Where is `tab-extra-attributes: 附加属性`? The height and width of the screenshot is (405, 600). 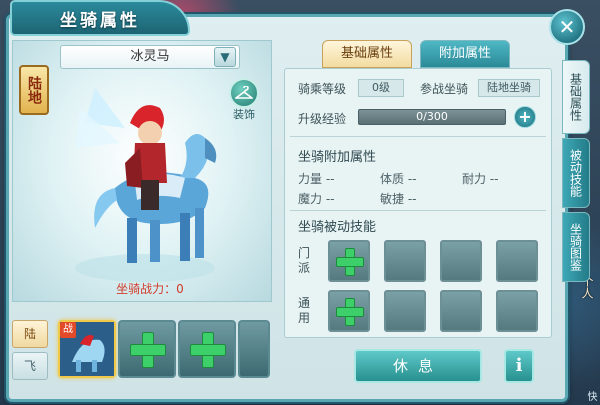
tab-extra-attributes: 附加属性 is located at coordinates (465, 54).